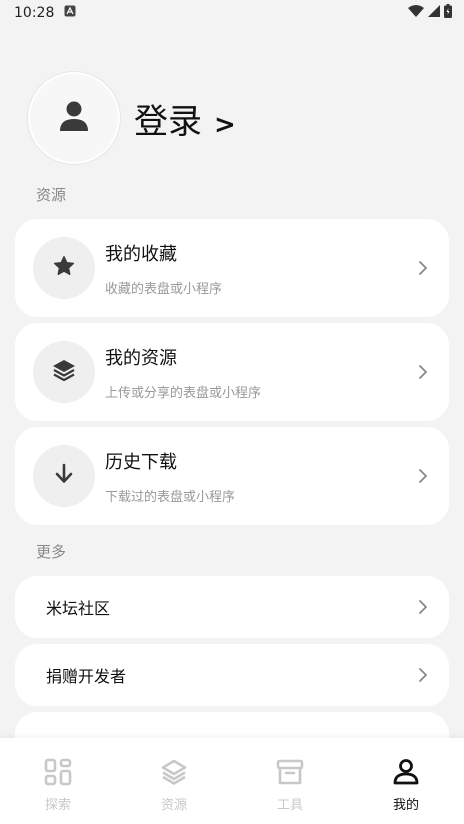  I want to click on nav-label: 我的, so click(405, 805).